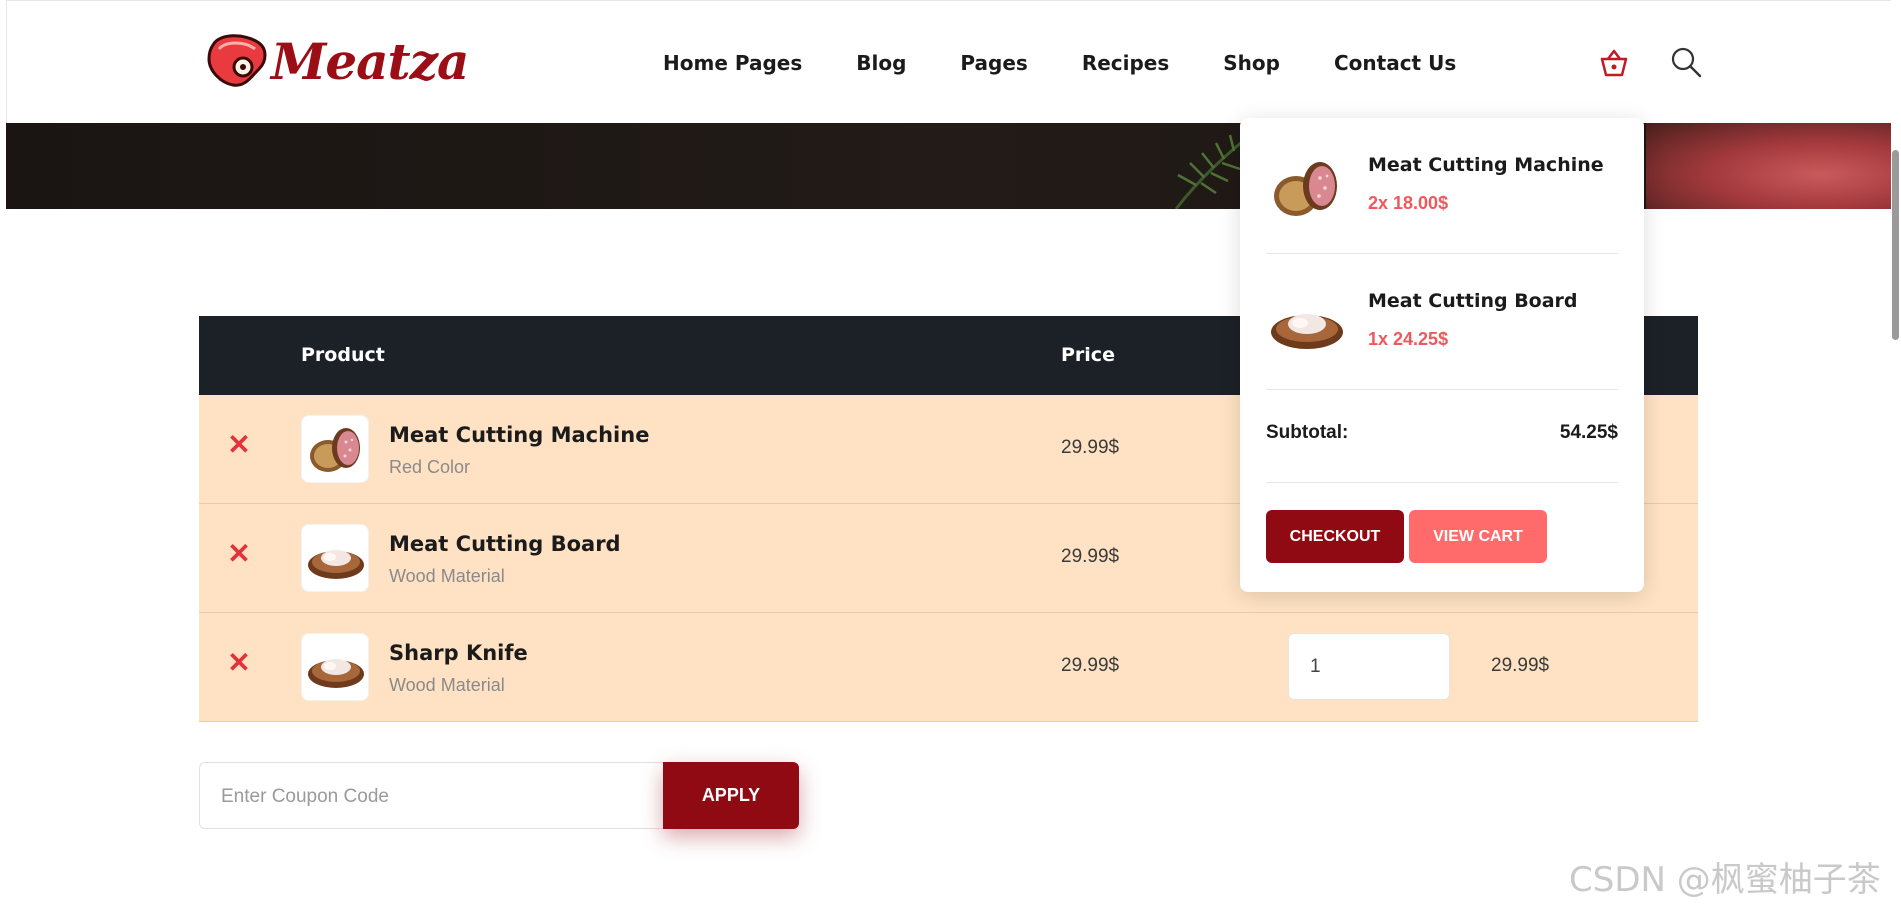 This screenshot has height=905, width=1901. What do you see at coordinates (1520, 665) in the screenshot?
I see `product-total: 29.99$` at bounding box center [1520, 665].